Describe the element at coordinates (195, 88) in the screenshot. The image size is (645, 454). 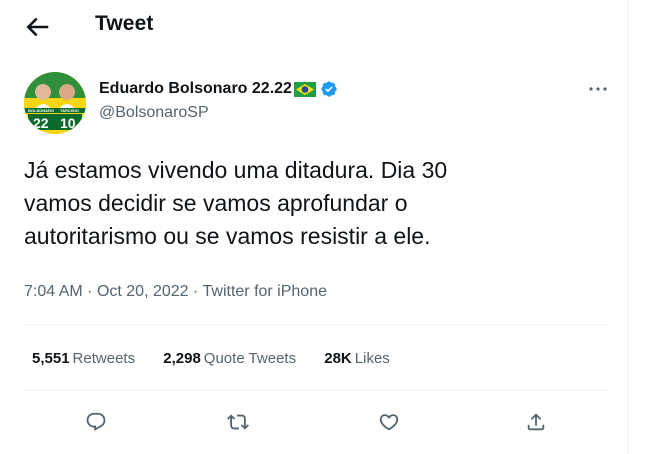
I see `author-name-text: Eduardo Bolsonaro 22.22` at that location.